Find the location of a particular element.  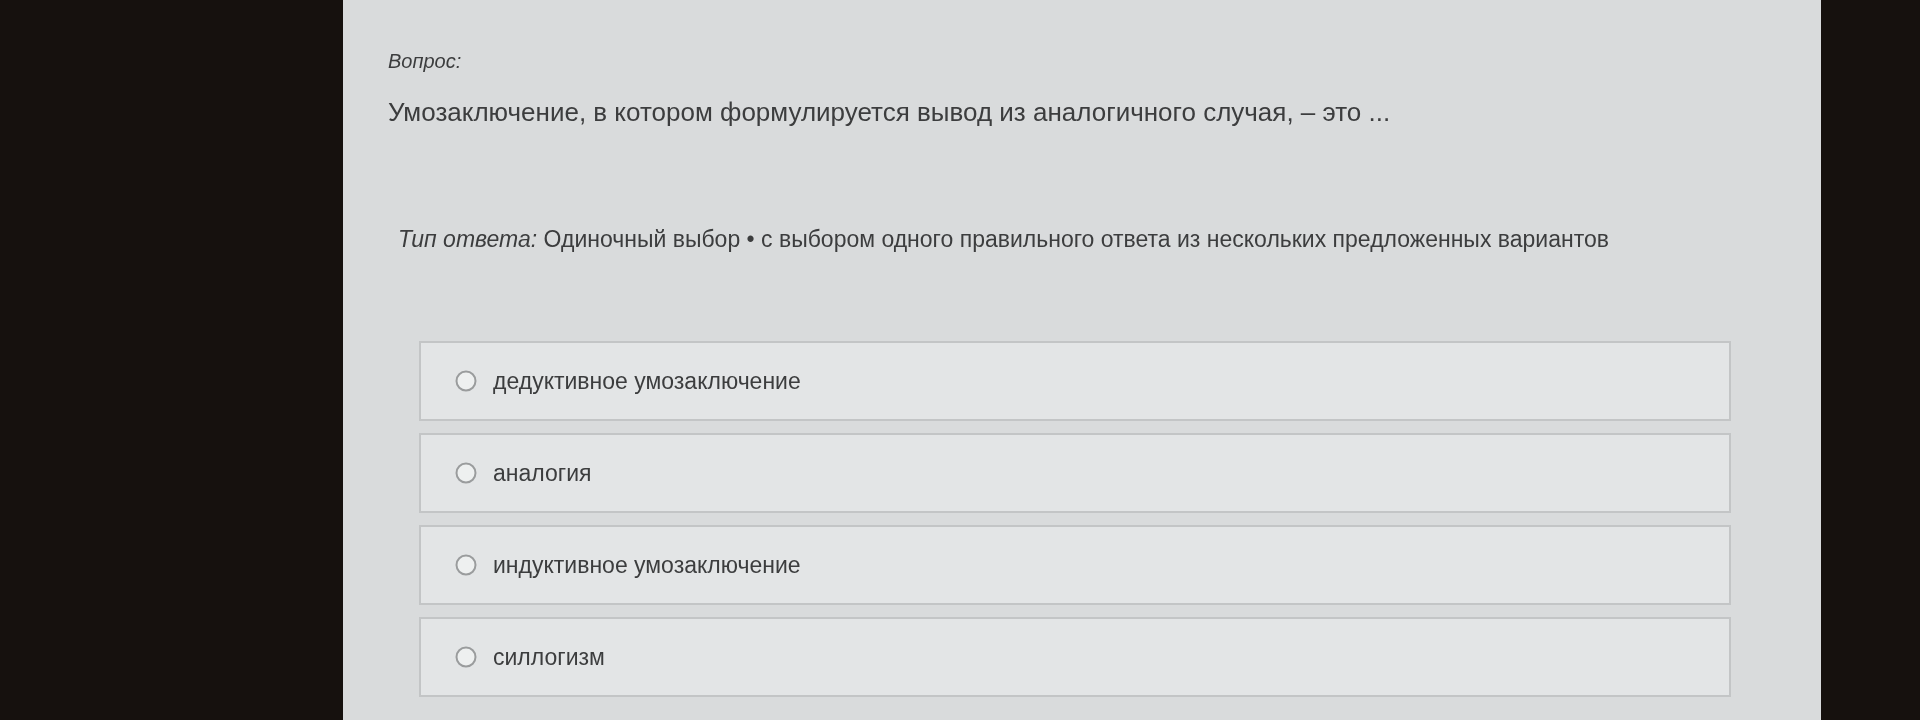

option-label: силлогизм is located at coordinates (549, 657).